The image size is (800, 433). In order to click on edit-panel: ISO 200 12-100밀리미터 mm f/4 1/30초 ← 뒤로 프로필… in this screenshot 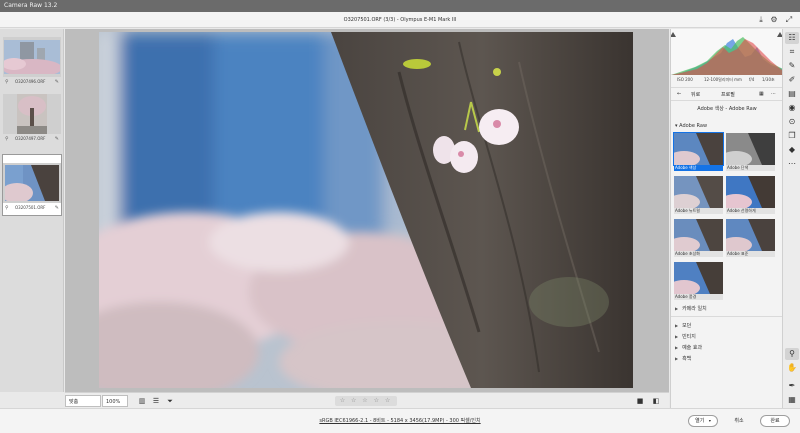, I will do `click(725, 218)`.